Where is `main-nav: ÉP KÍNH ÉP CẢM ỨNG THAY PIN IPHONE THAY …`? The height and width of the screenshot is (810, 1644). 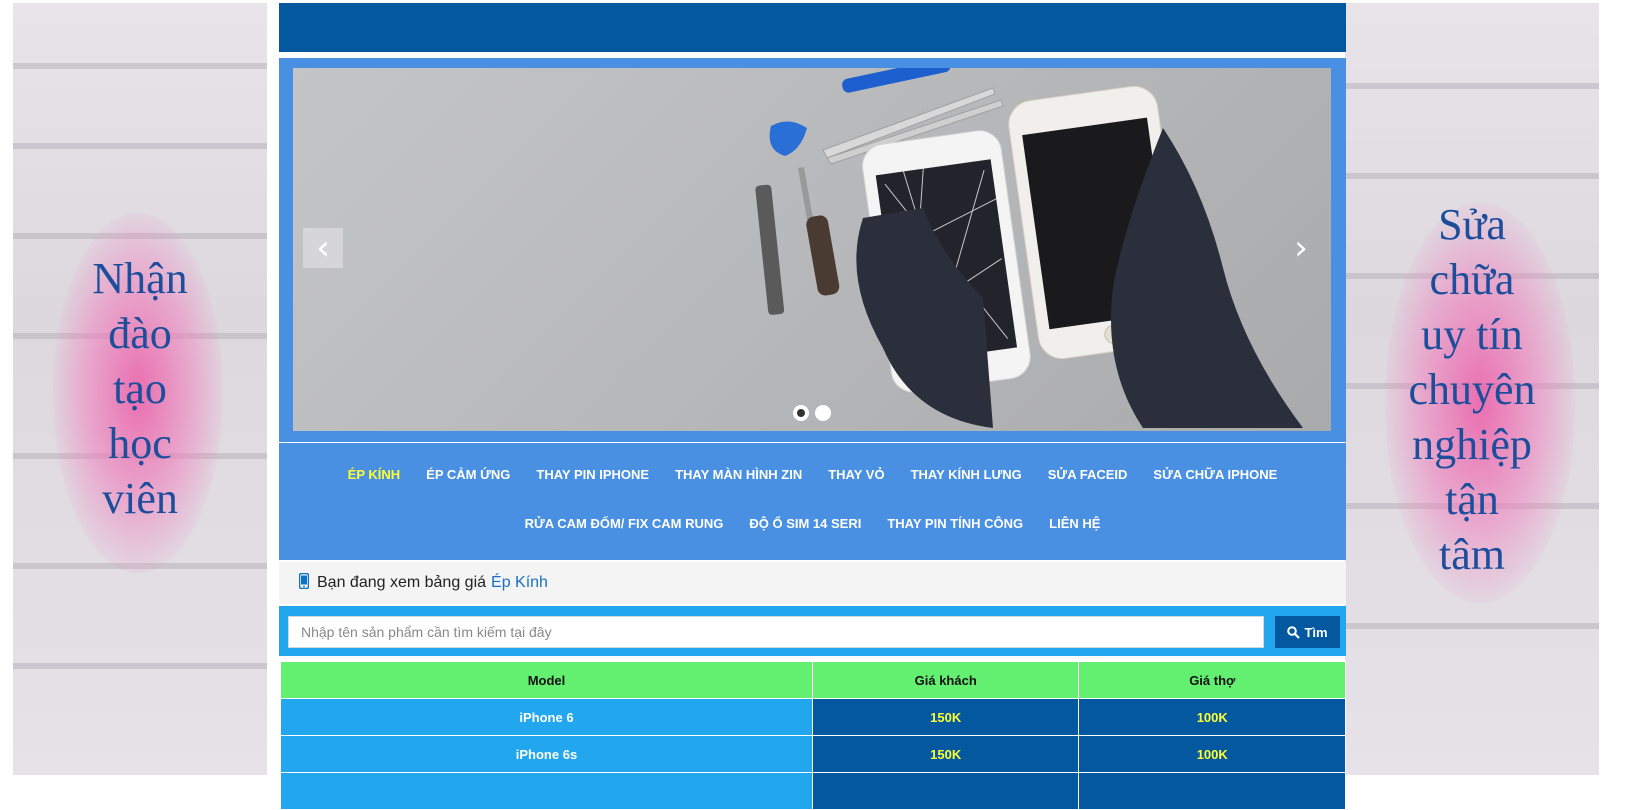
main-nav: ÉP KÍNH ÉP CẢM ỨNG THAY PIN IPHONE THAY … is located at coordinates (812, 501).